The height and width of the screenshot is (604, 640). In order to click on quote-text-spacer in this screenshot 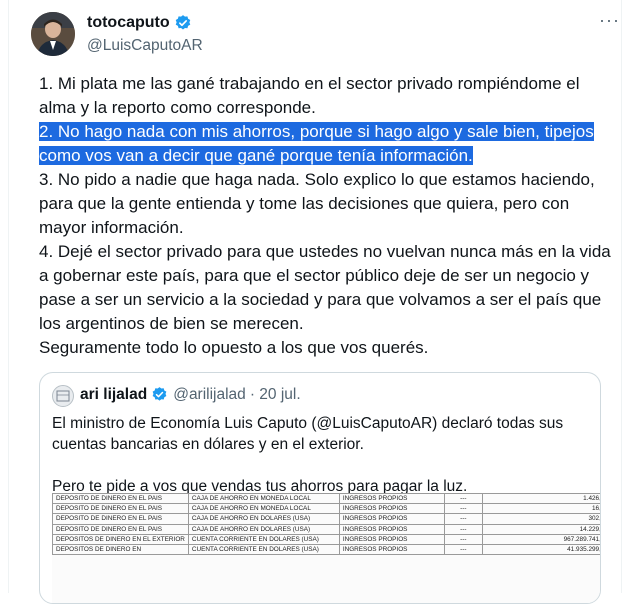, I will do `click(317, 465)`.